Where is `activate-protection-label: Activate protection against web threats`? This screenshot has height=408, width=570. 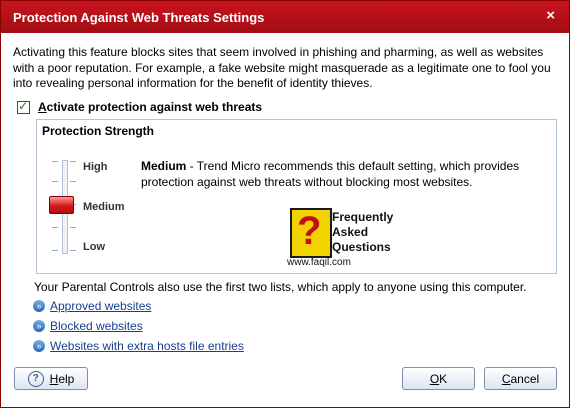 activate-protection-label: Activate protection against web threats is located at coordinates (150, 107).